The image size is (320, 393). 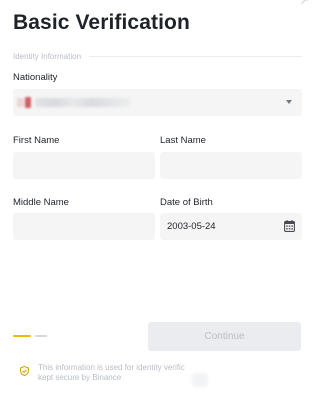 What do you see at coordinates (83, 102) in the screenshot?
I see `nationality-value-redacted` at bounding box center [83, 102].